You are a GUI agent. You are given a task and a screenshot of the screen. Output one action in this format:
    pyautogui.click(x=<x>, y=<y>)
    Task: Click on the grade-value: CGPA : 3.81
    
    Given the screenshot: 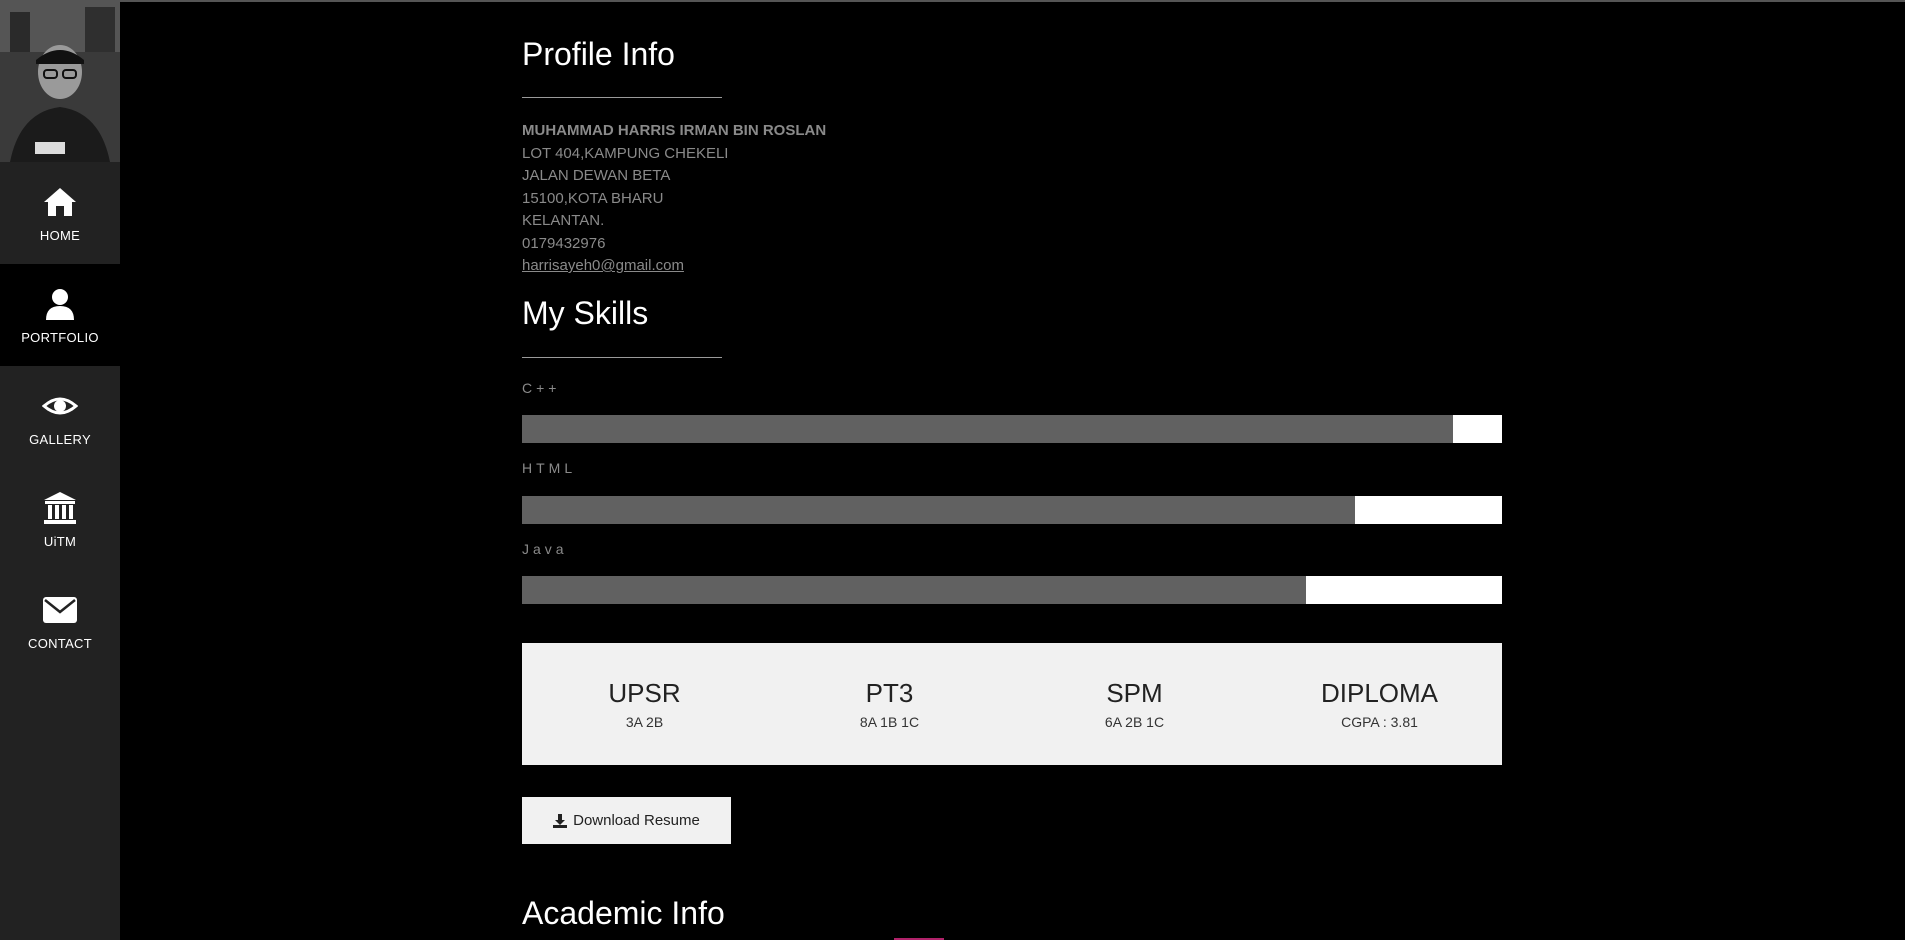 What is the action you would take?
    pyautogui.click(x=1379, y=722)
    